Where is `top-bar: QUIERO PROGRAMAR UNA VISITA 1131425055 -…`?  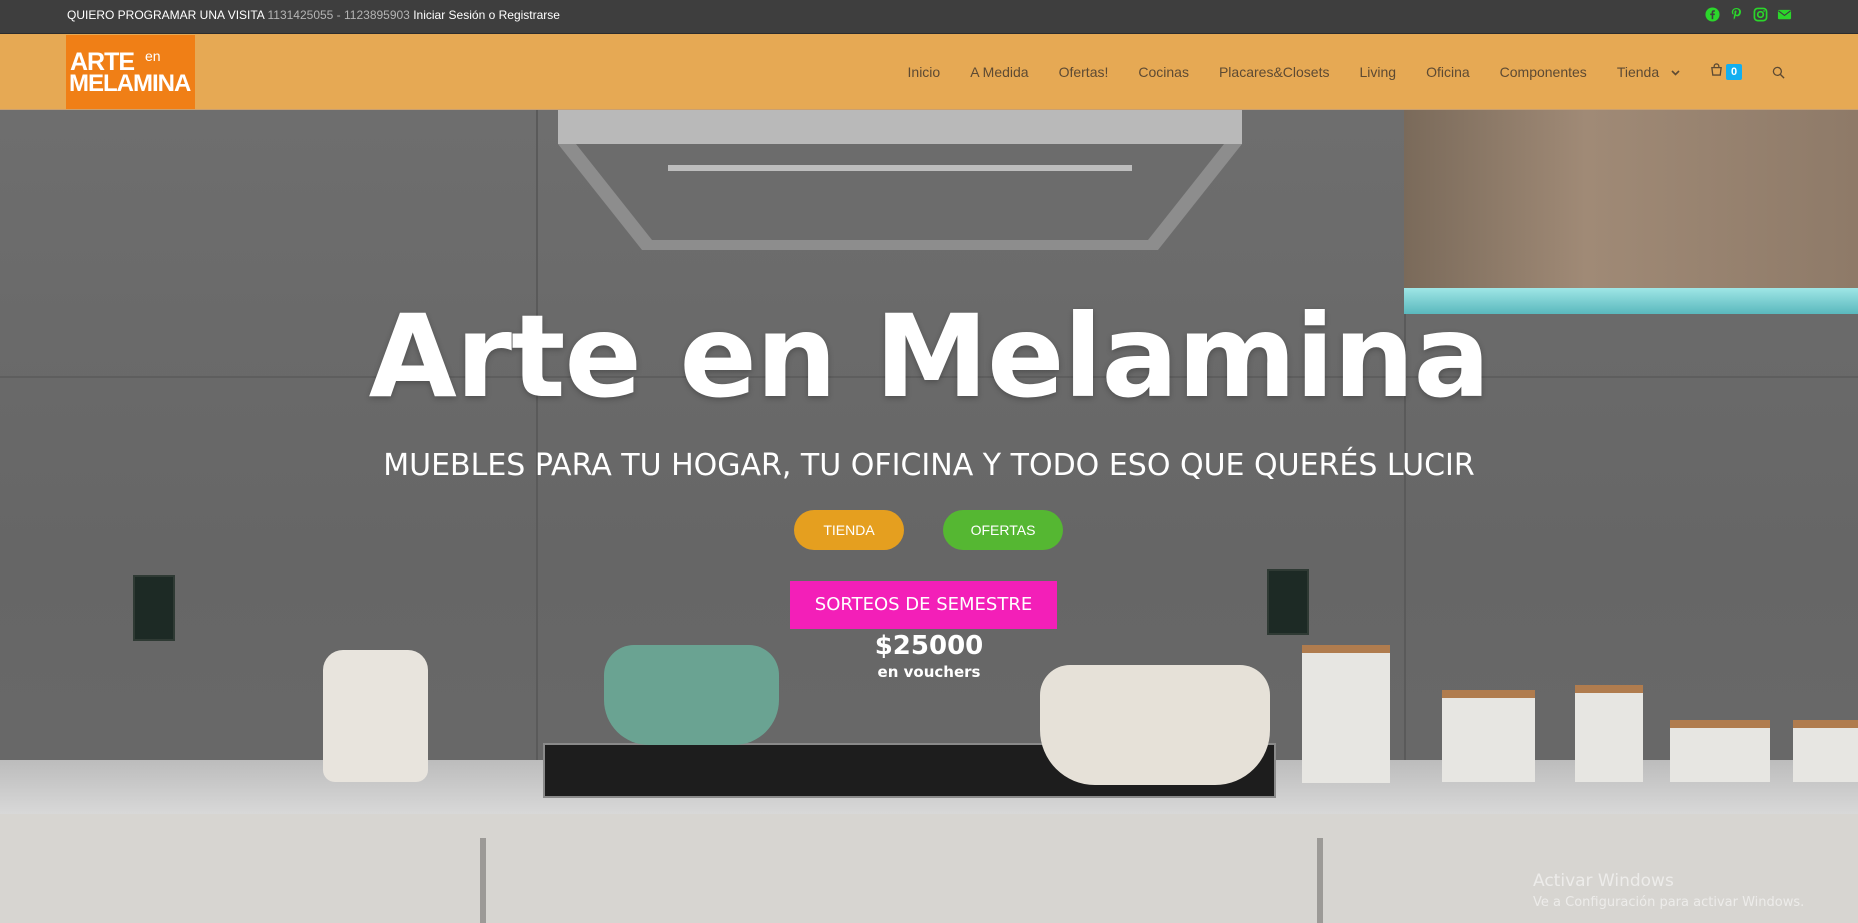 top-bar: QUIERO PROGRAMAR UNA VISITA 1131425055 -… is located at coordinates (929, 17).